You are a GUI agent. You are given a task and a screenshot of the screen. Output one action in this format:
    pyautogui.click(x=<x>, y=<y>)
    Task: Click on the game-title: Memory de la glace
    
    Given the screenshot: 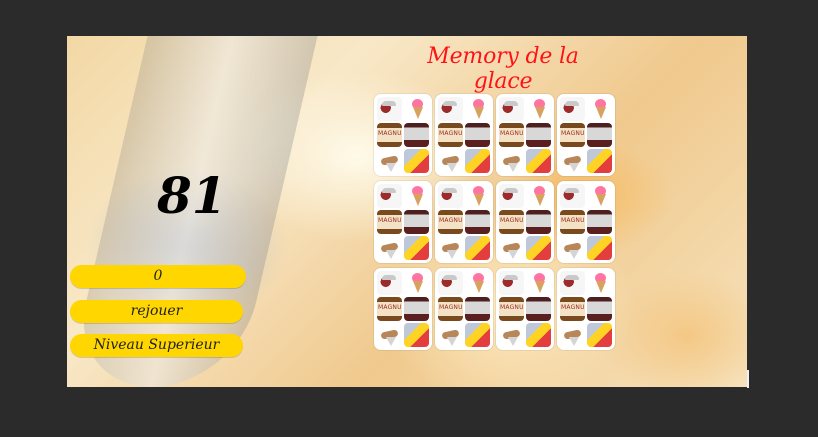 What is the action you would take?
    pyautogui.click(x=503, y=69)
    